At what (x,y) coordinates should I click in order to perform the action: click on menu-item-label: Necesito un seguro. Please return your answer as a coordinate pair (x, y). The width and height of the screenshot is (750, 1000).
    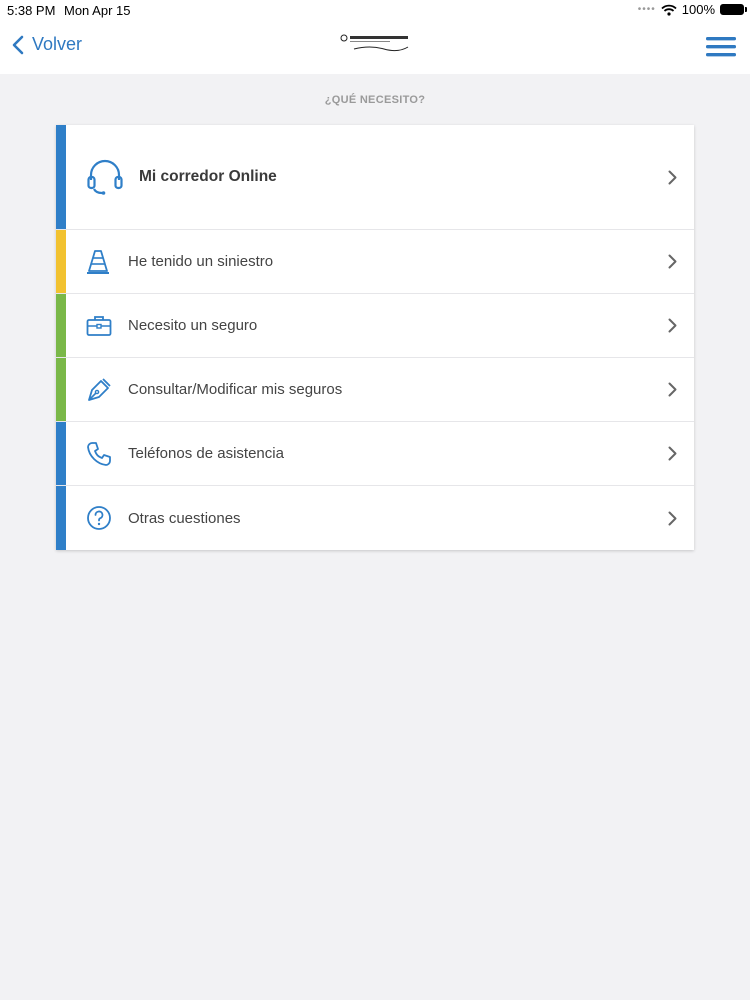
    Looking at the image, I should click on (193, 325).